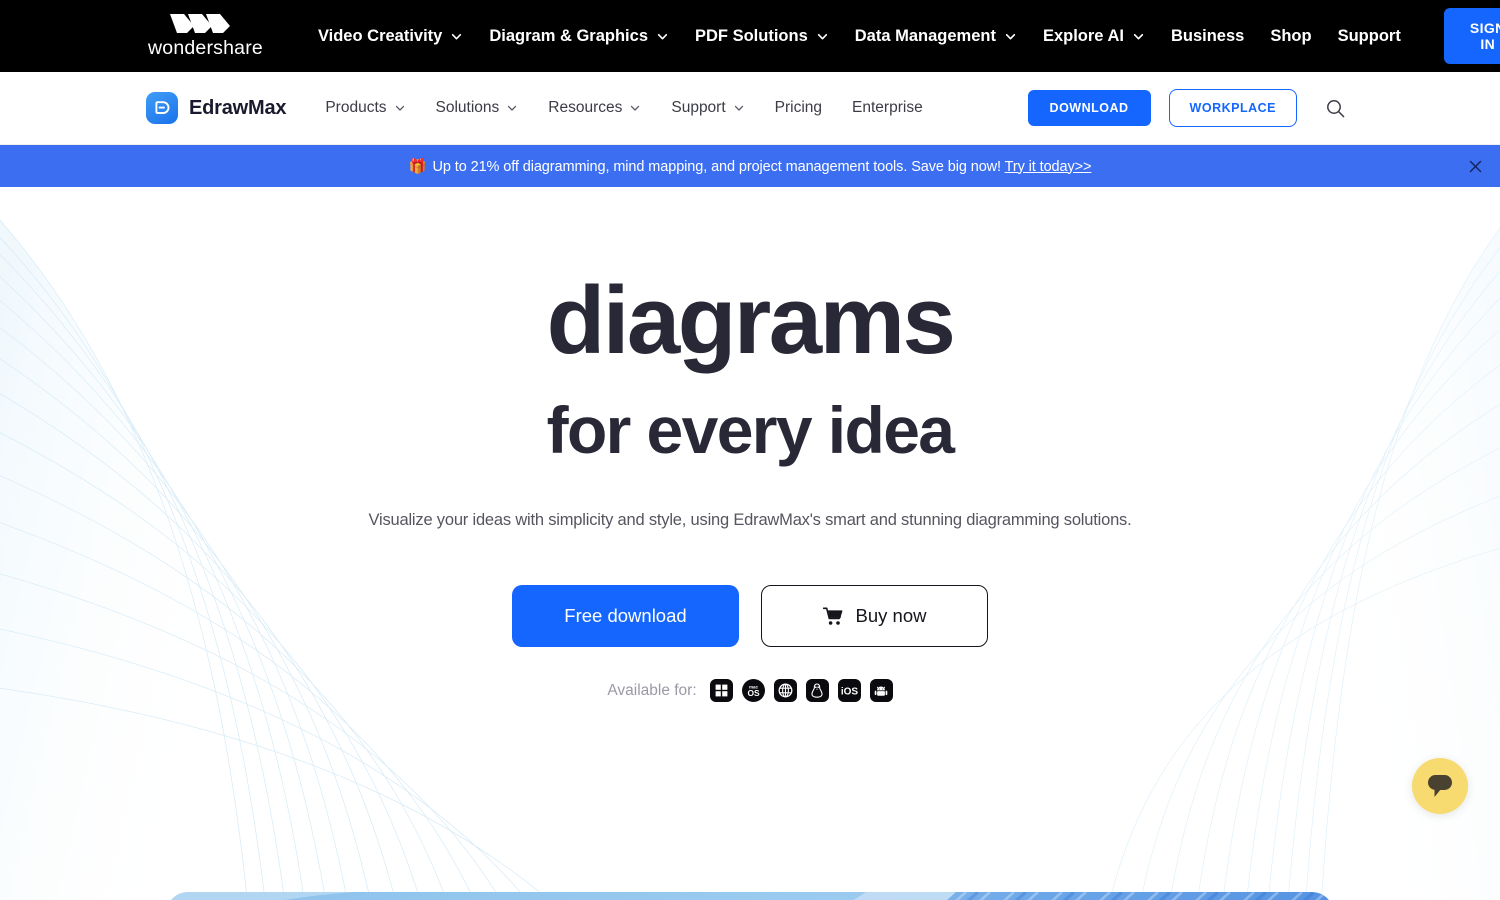 Image resolution: width=1500 pixels, height=900 pixels. What do you see at coordinates (698, 107) in the screenshot?
I see `subnav-label: Support` at bounding box center [698, 107].